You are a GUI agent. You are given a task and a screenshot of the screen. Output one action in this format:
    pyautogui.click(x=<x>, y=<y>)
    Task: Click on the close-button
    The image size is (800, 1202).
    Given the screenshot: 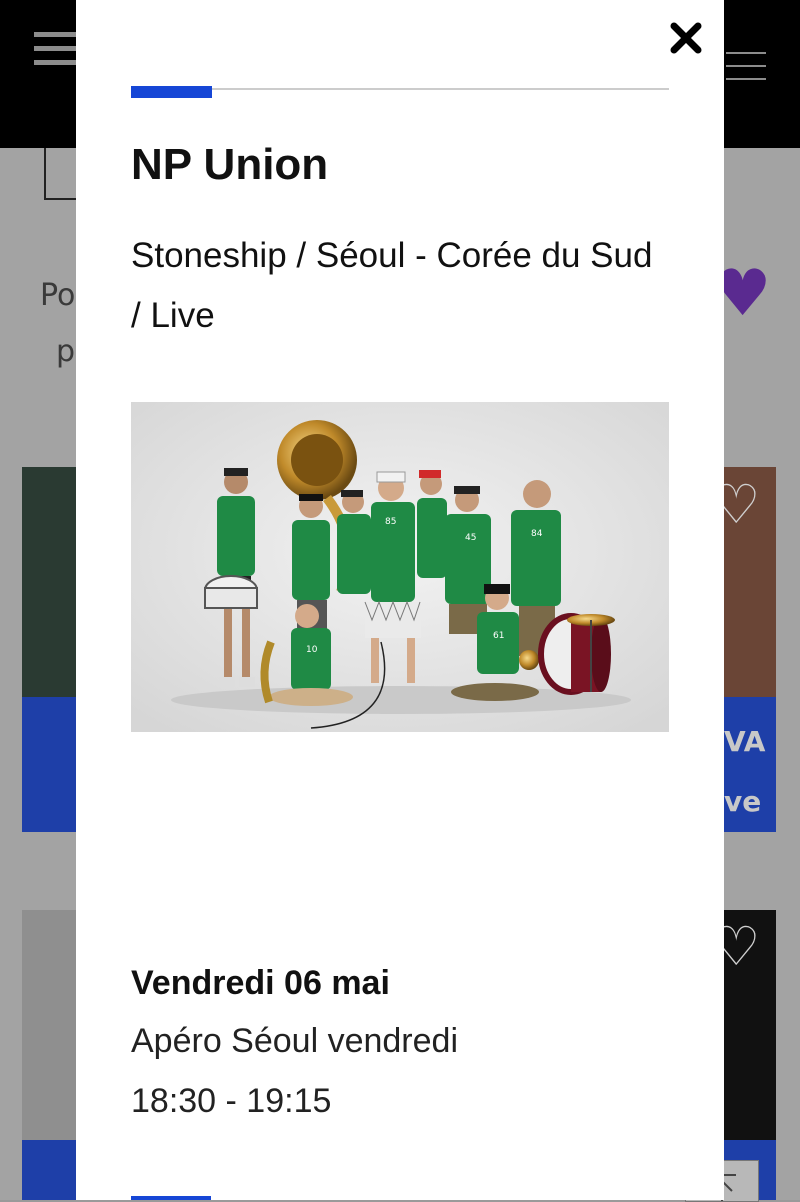 What is the action you would take?
    pyautogui.click(x=686, y=38)
    